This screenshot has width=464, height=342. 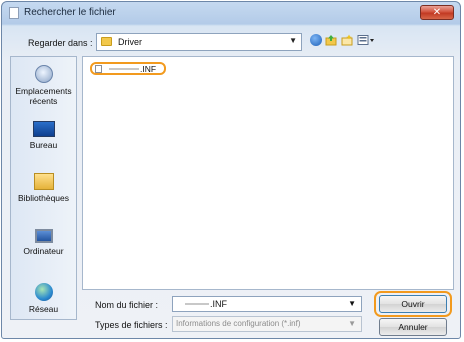 What do you see at coordinates (43, 251) in the screenshot?
I see `place-label: Ordinateur` at bounding box center [43, 251].